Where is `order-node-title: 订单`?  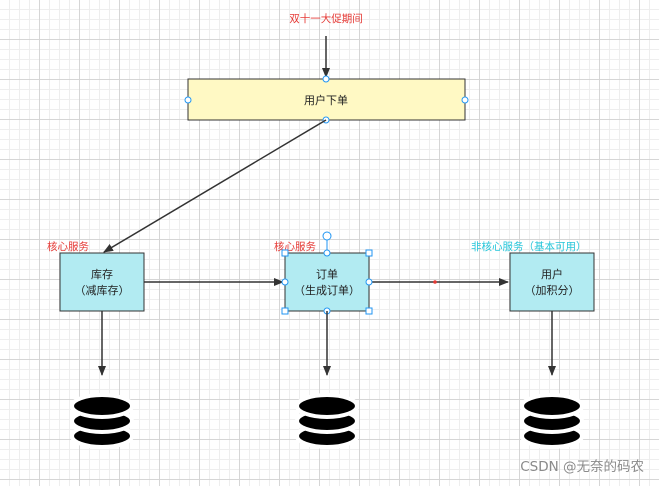
order-node-title: 订单 is located at coordinates (327, 274).